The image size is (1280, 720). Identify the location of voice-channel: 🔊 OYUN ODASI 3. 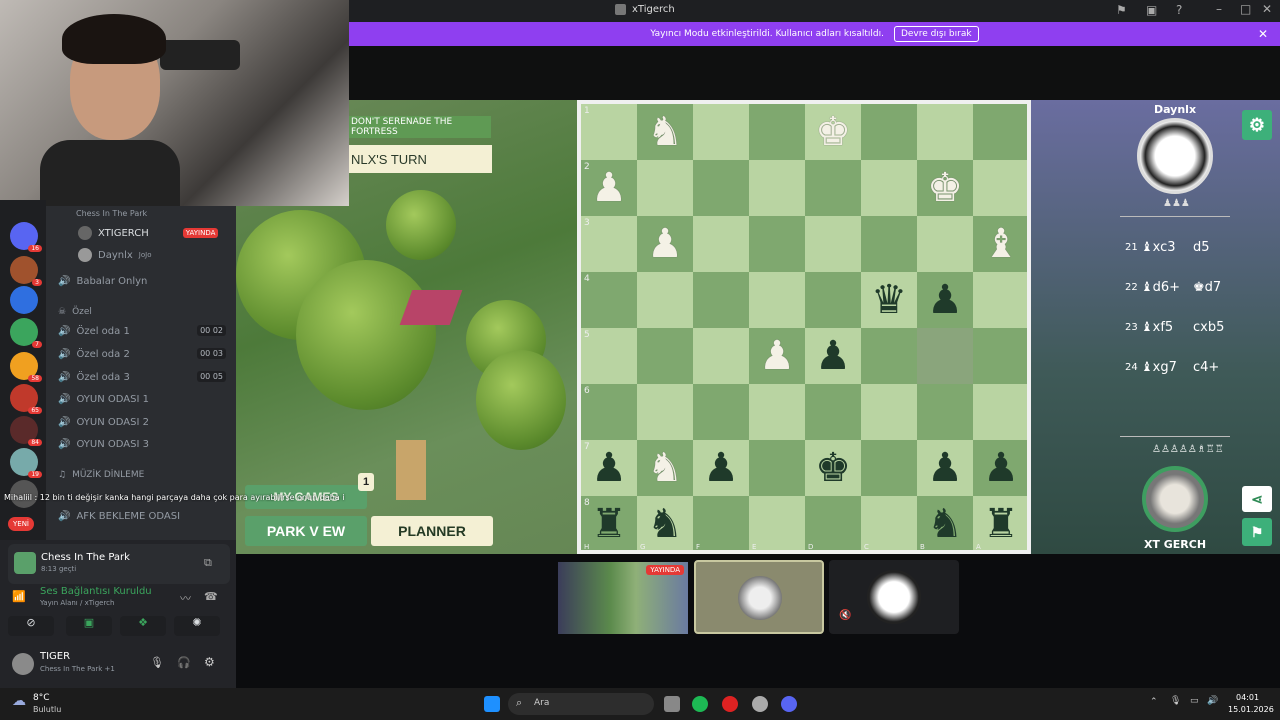
(103, 444).